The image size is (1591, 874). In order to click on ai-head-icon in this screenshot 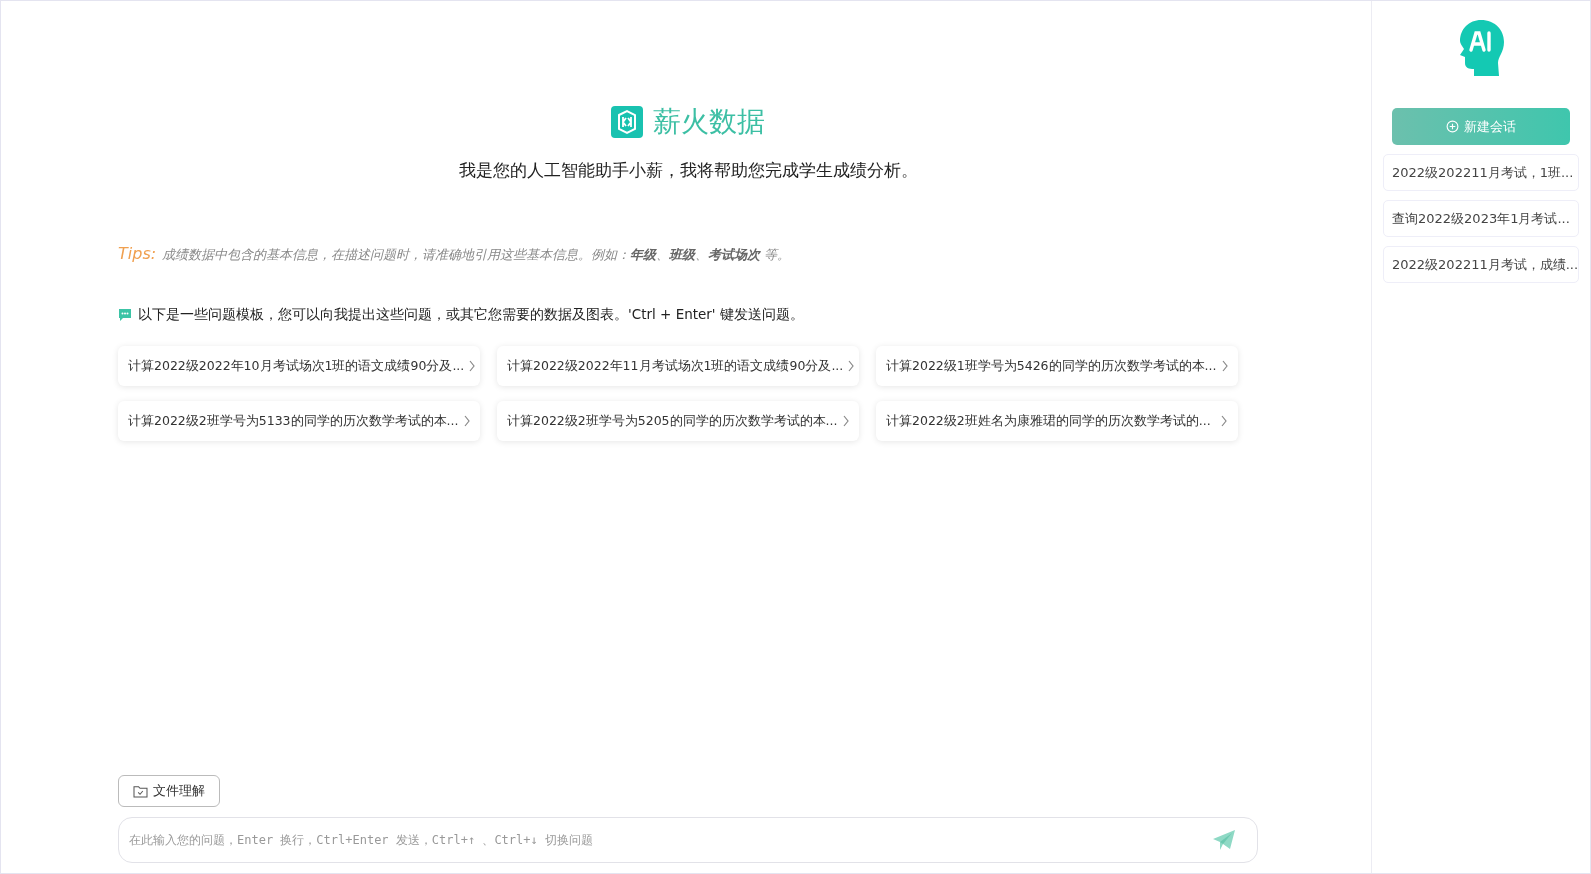, I will do `click(1481, 48)`.